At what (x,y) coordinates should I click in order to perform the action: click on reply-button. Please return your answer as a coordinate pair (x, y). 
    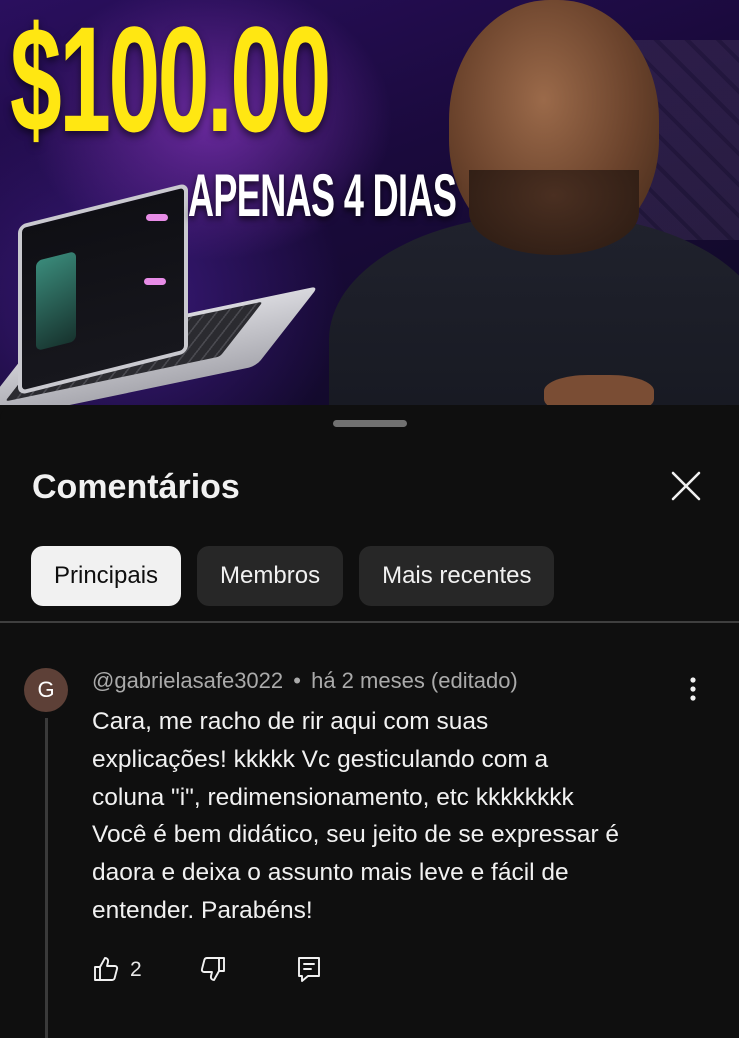
    Looking at the image, I should click on (309, 971).